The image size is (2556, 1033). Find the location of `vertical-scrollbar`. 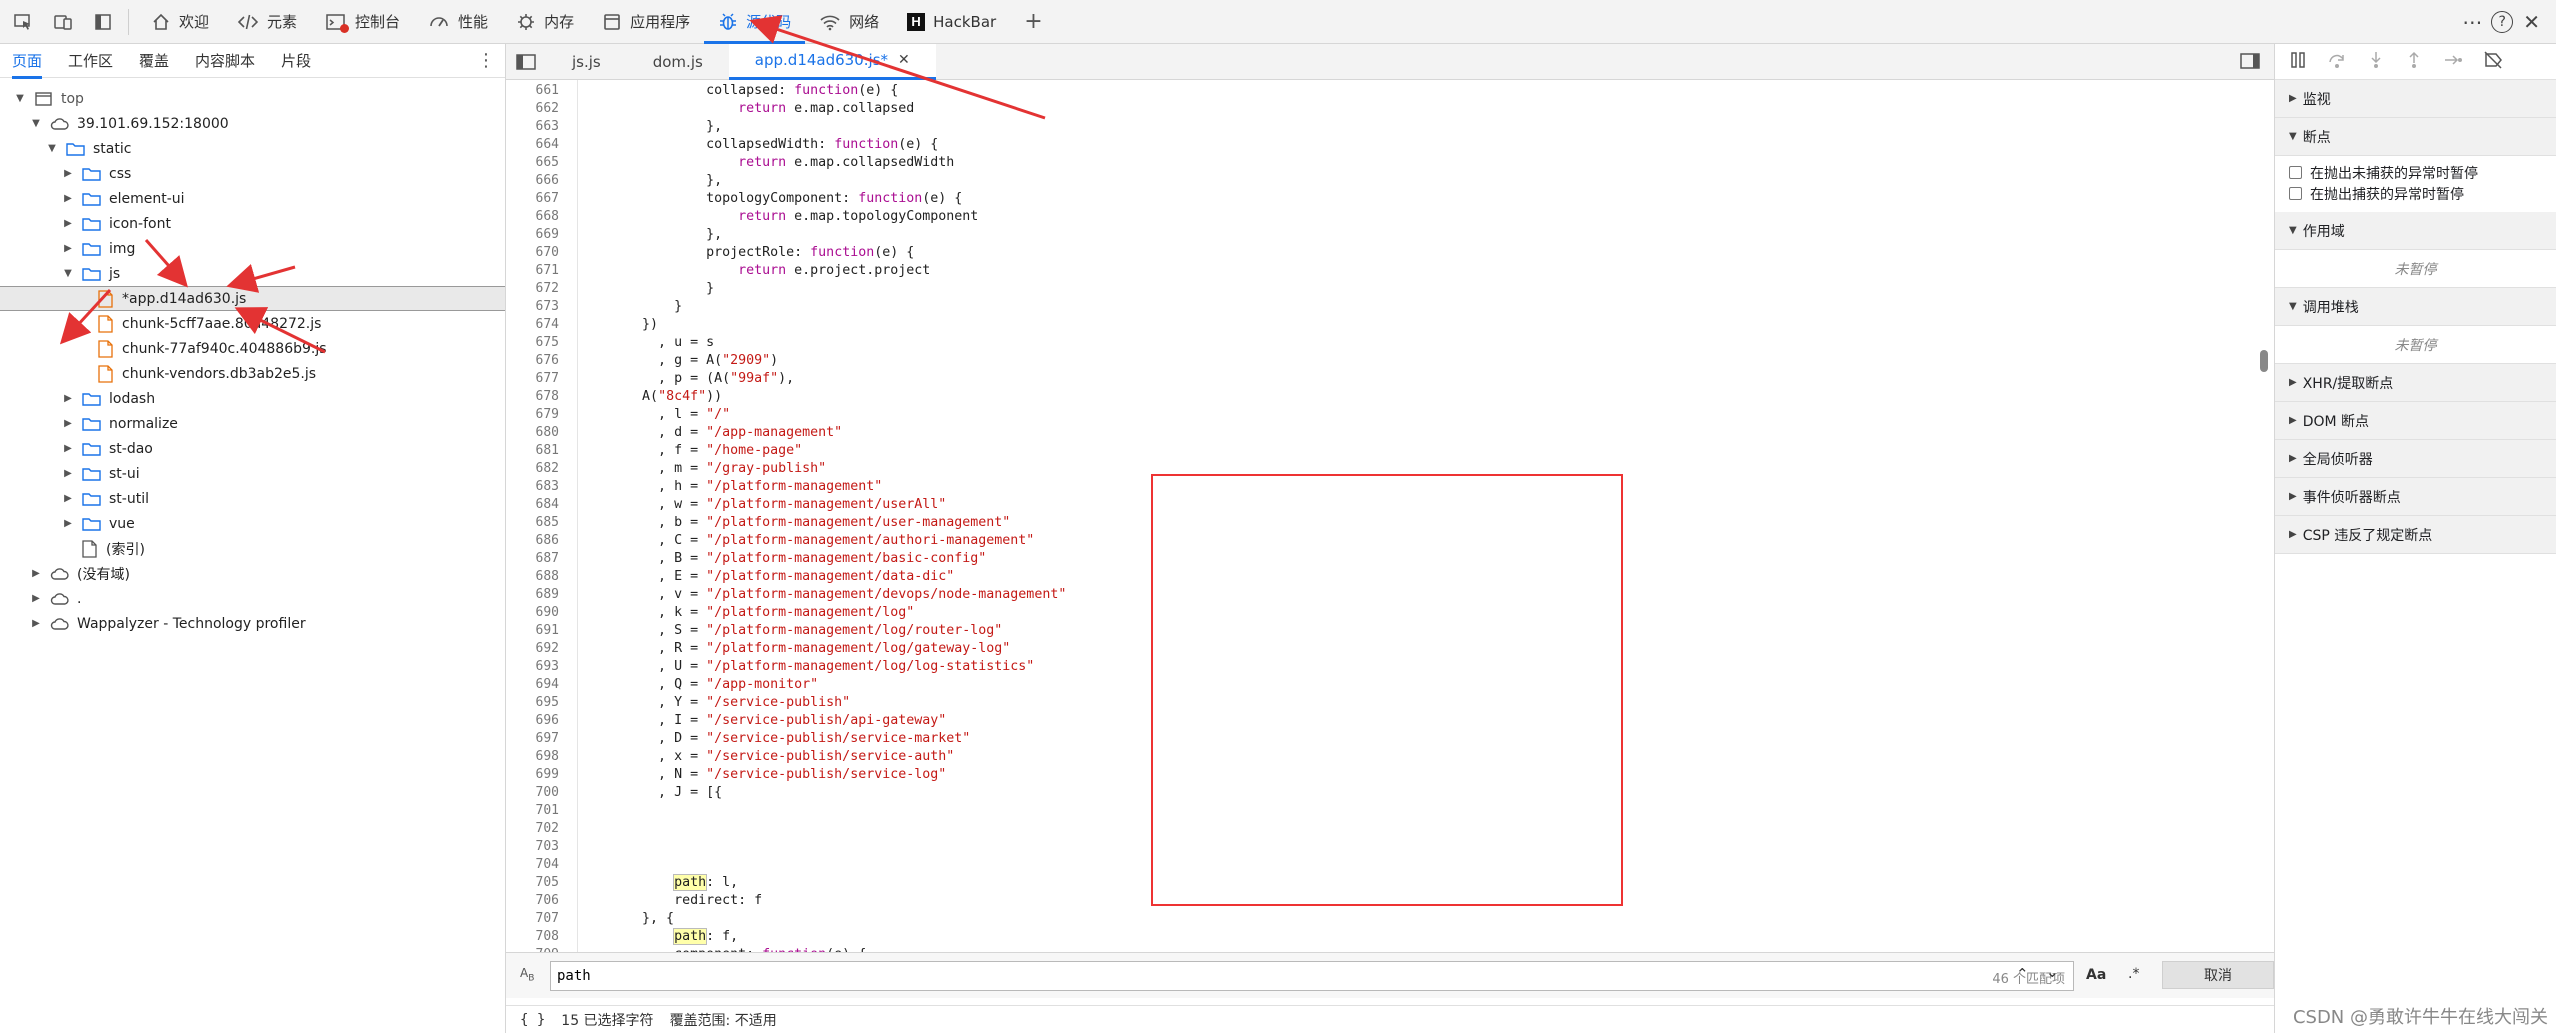

vertical-scrollbar is located at coordinates (2264, 361).